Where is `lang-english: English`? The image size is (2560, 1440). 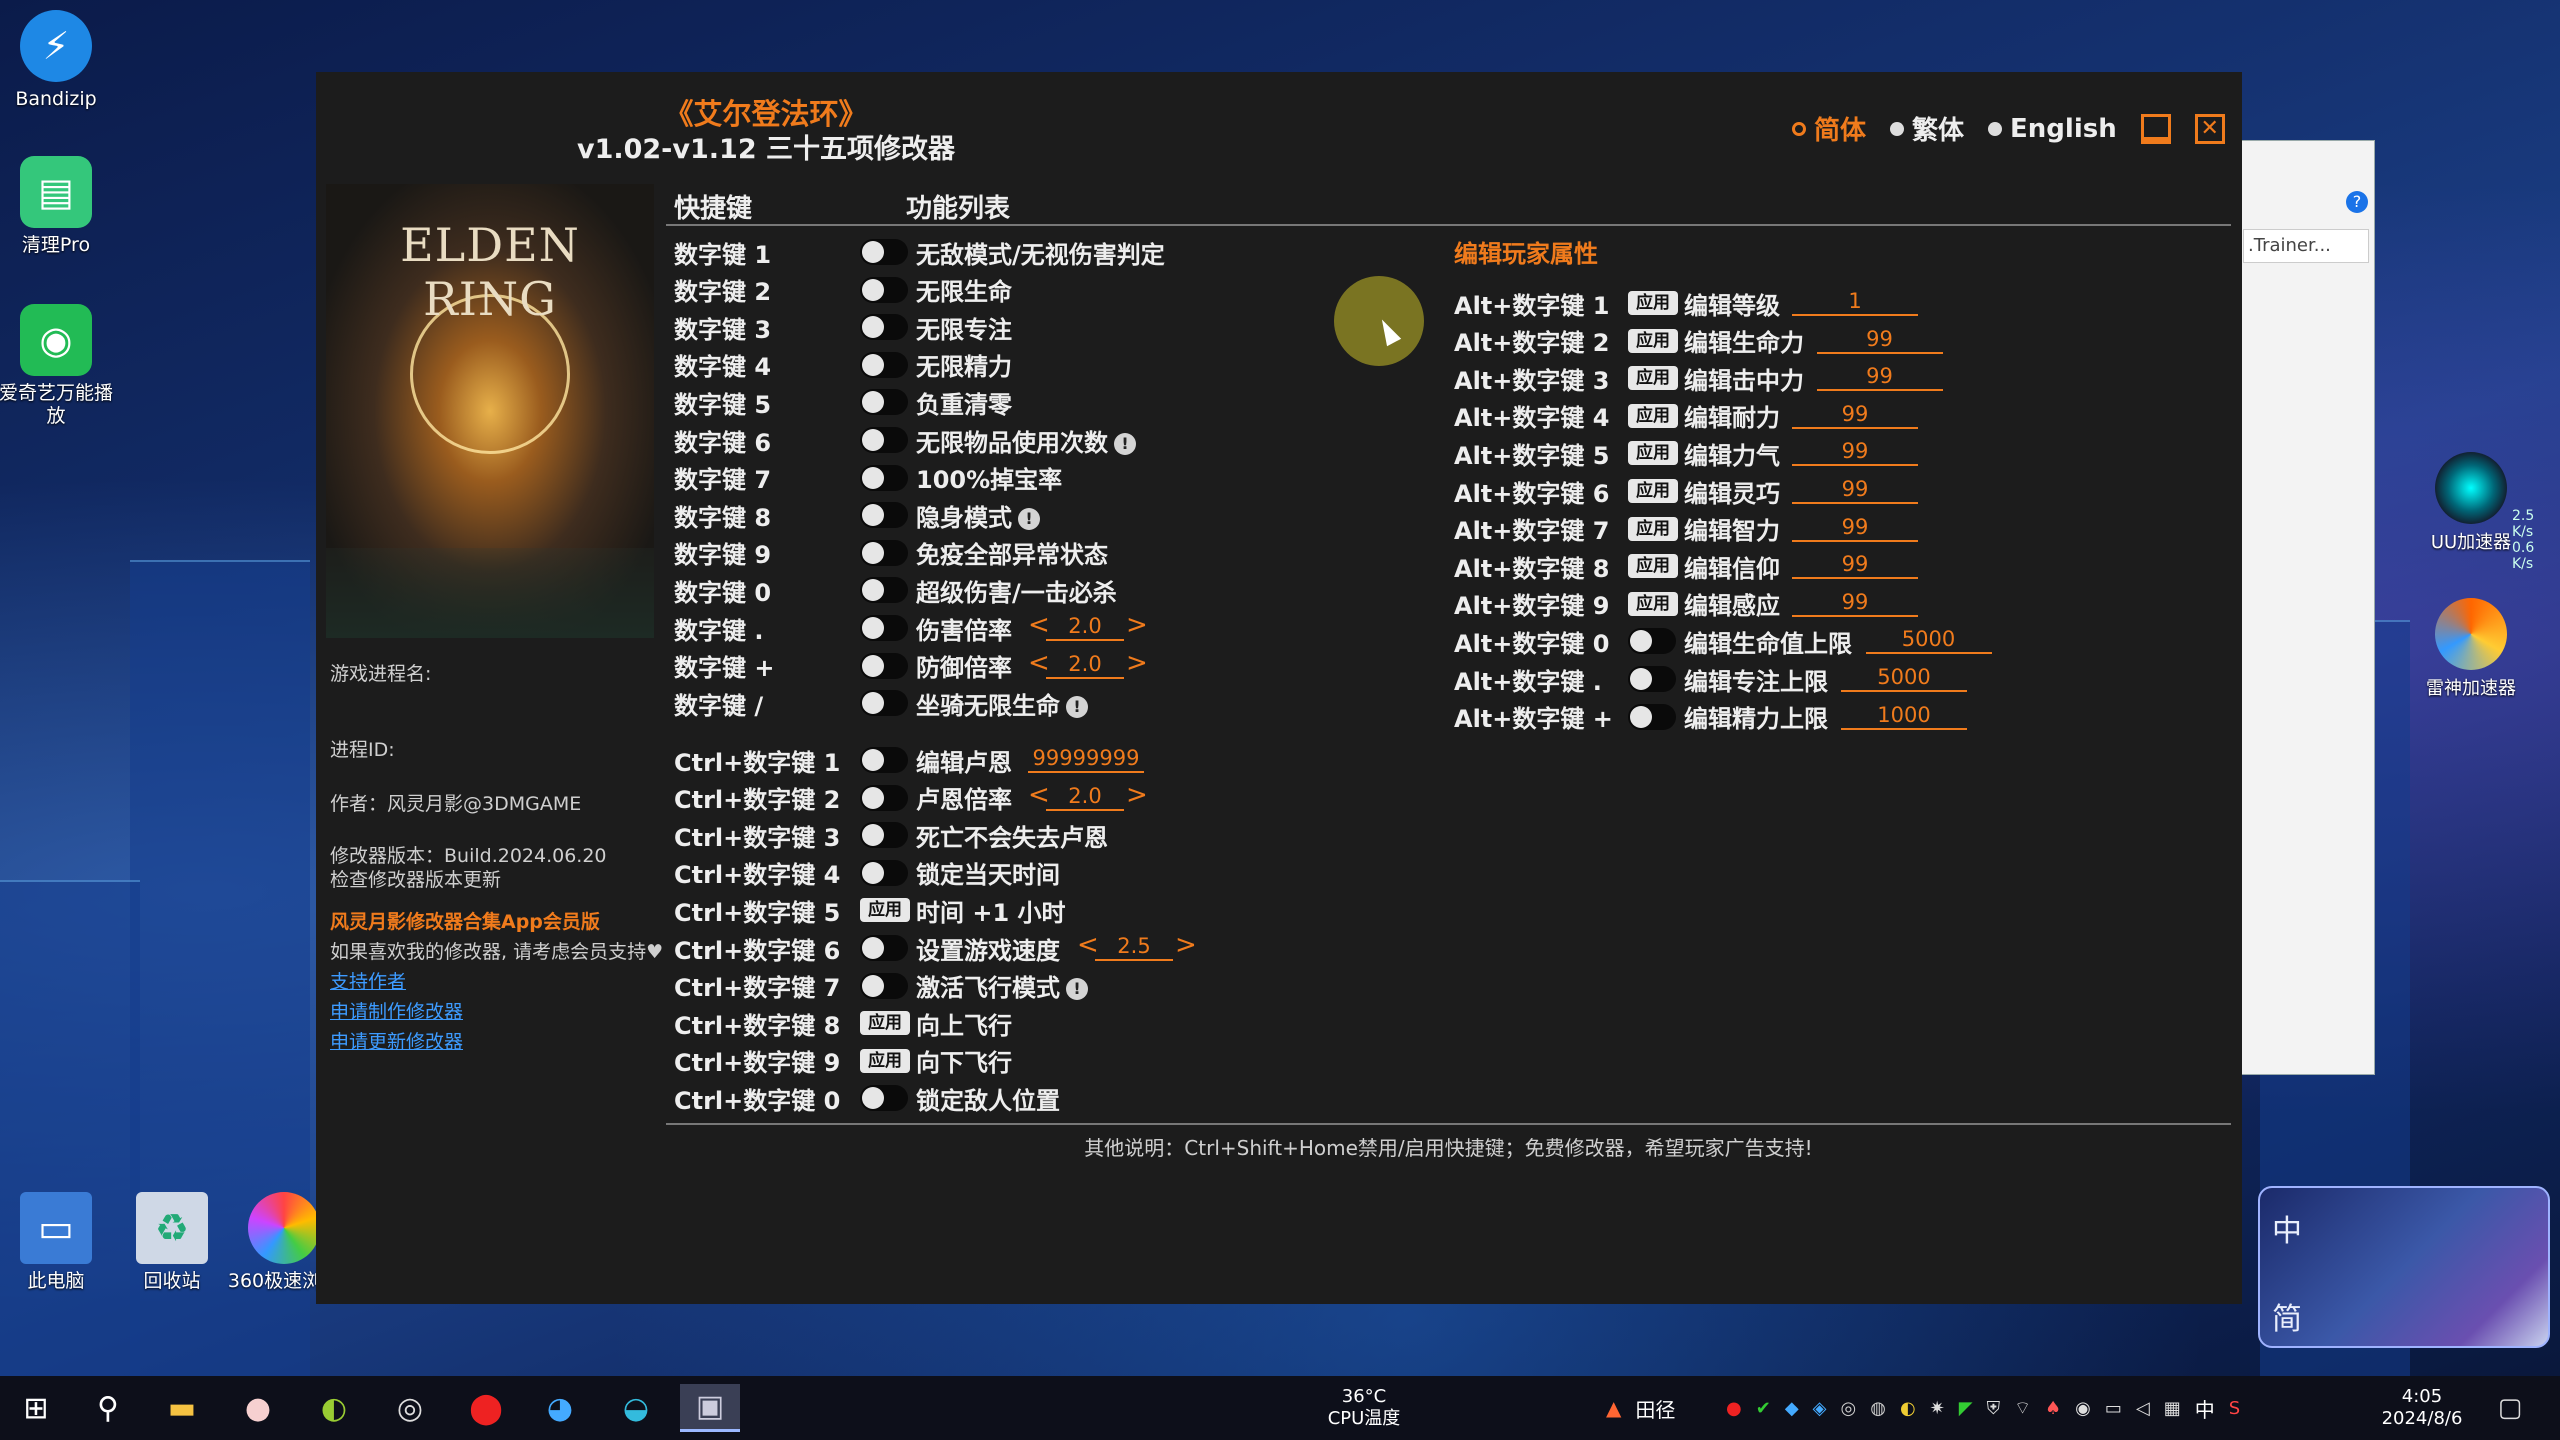
lang-english: English is located at coordinates (2052, 129).